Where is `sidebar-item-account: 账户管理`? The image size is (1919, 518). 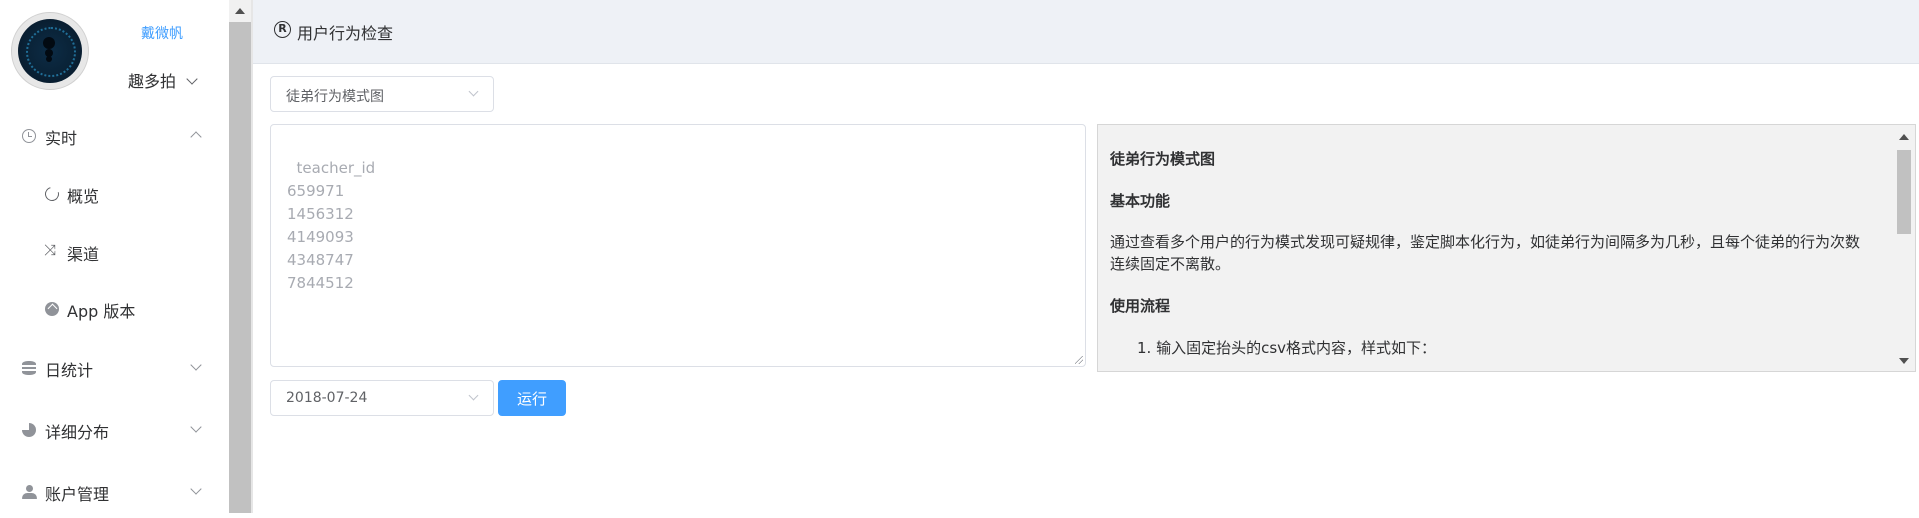
sidebar-item-account: 账户管理 is located at coordinates (114, 492).